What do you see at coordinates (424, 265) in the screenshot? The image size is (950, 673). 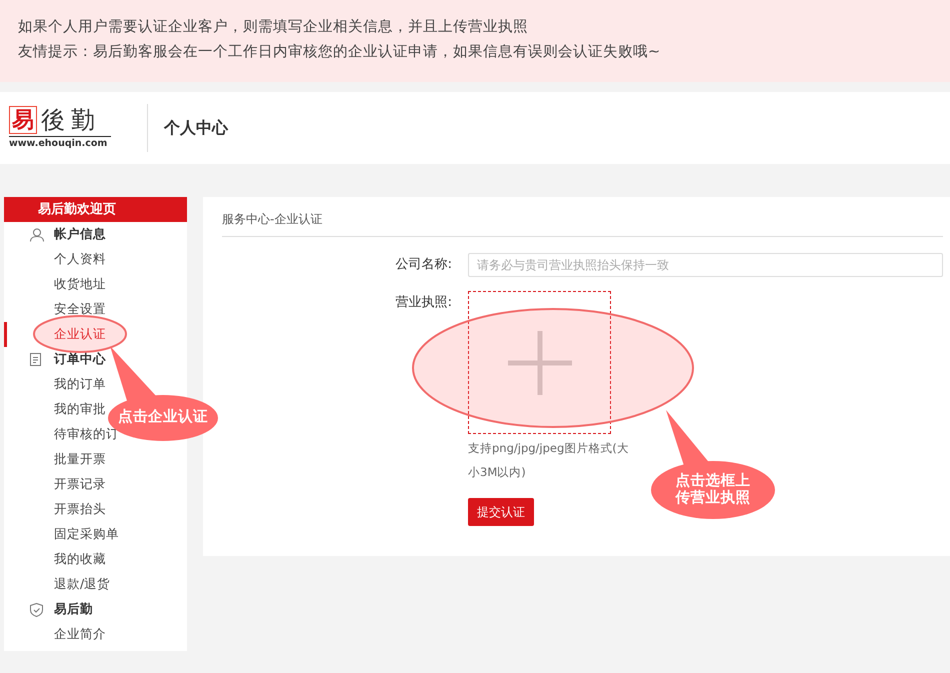 I see `field-label: 公司名称:` at bounding box center [424, 265].